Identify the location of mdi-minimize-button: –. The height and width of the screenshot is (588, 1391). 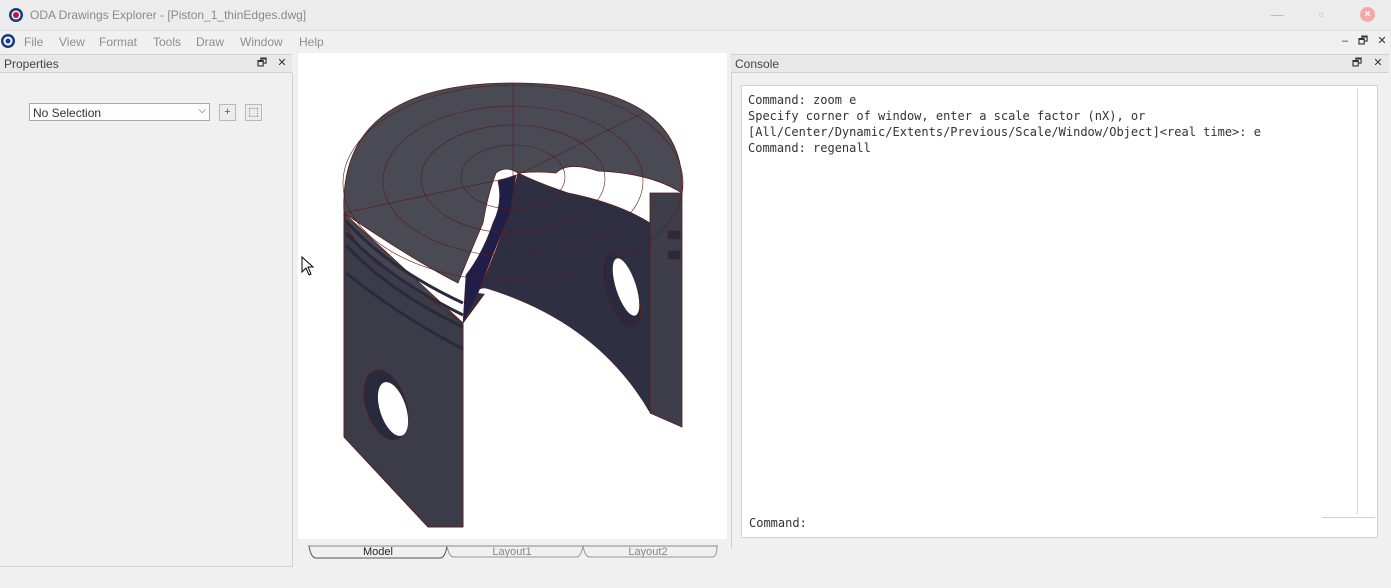
(1345, 41).